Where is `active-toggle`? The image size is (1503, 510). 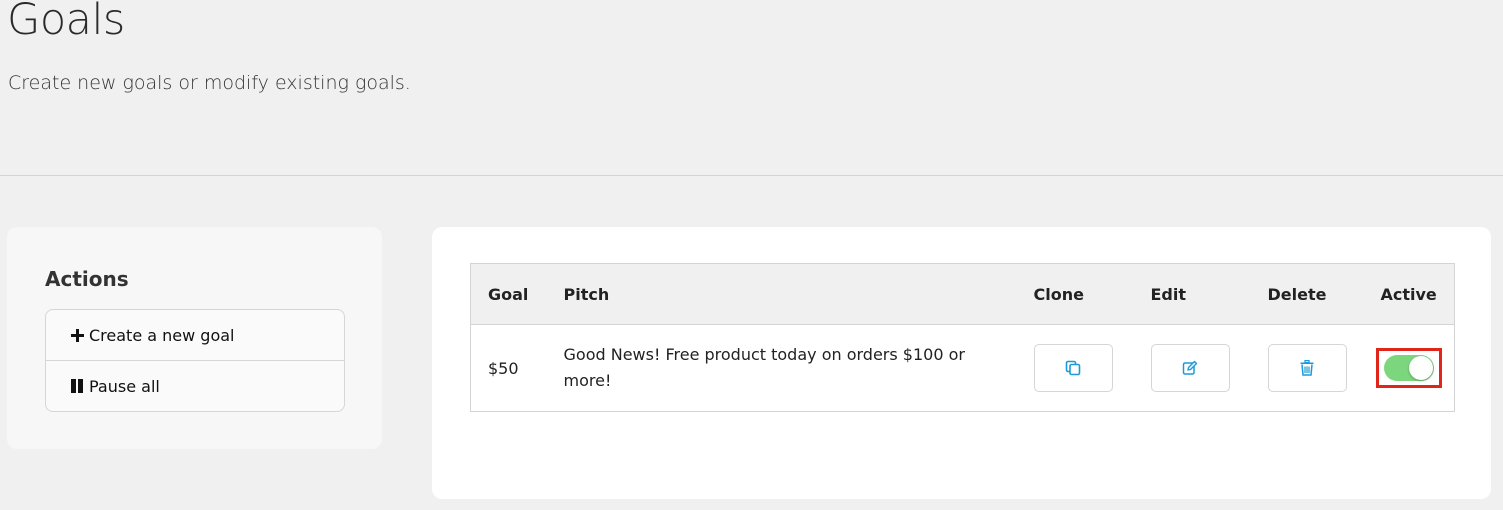 active-toggle is located at coordinates (1408, 368).